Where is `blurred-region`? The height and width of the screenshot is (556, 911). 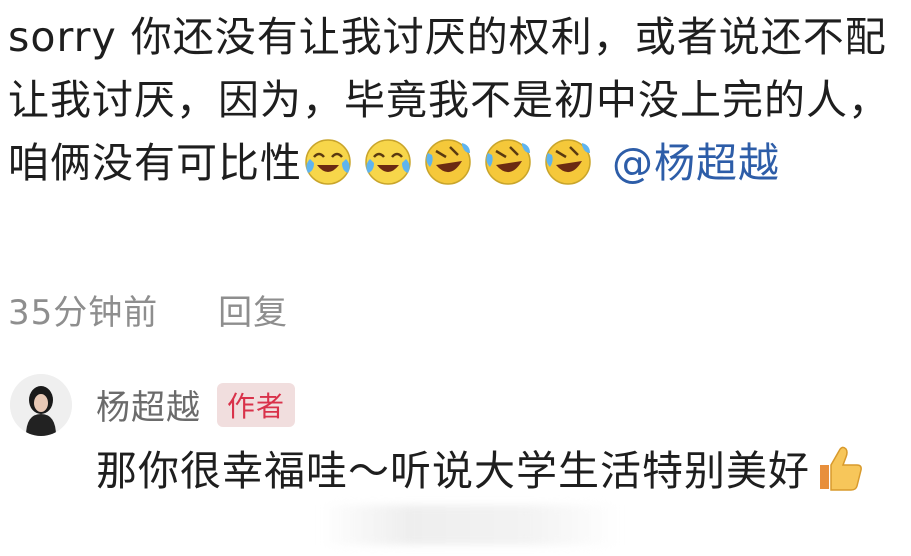 blurred-region is located at coordinates (470, 525).